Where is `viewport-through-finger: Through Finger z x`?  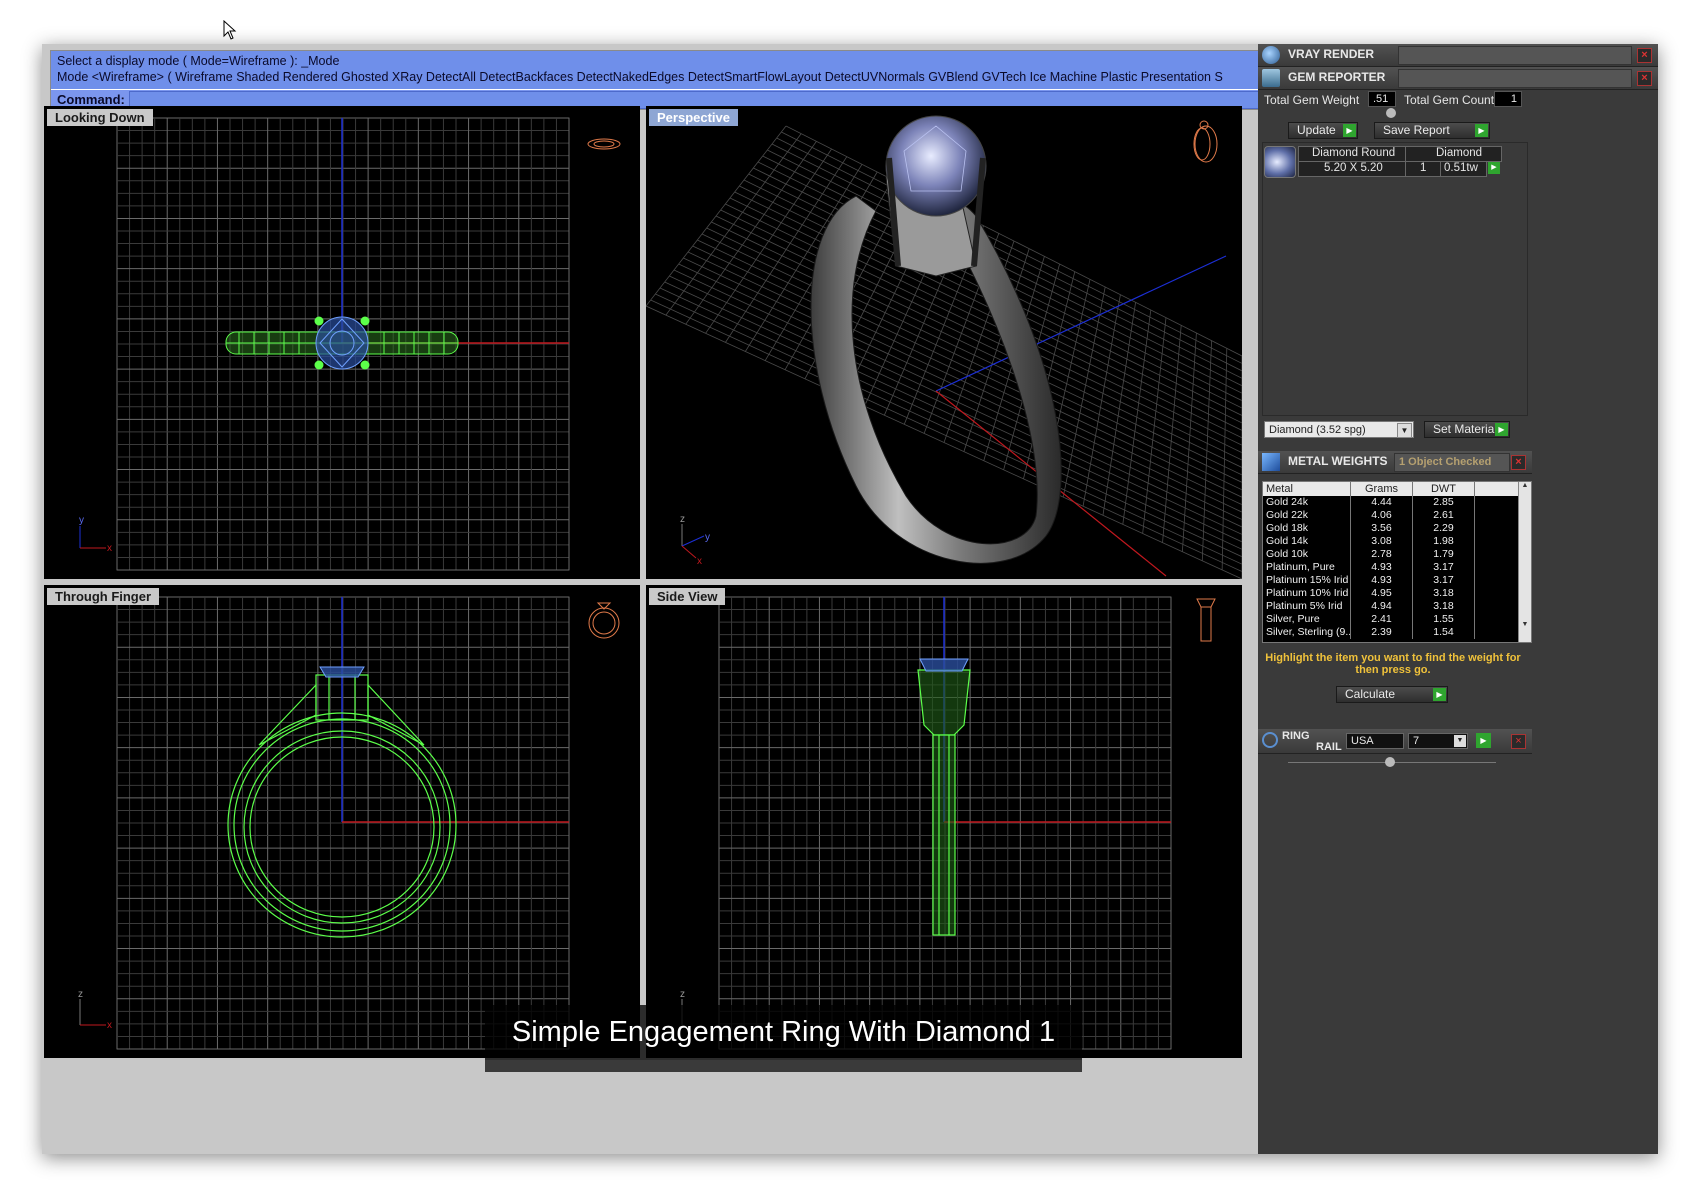 viewport-through-finger: Through Finger z x is located at coordinates (342, 821).